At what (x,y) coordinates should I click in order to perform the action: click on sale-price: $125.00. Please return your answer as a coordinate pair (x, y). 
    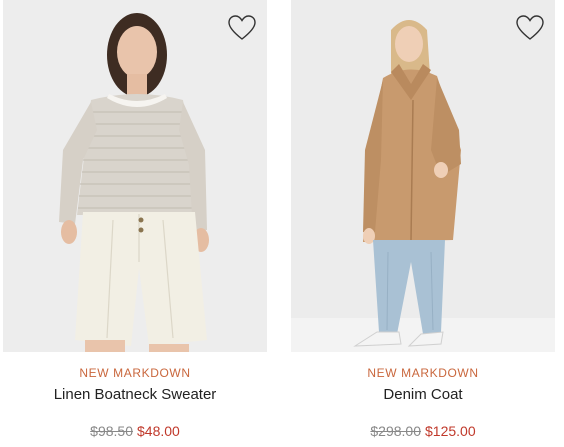
    Looking at the image, I should click on (450, 431).